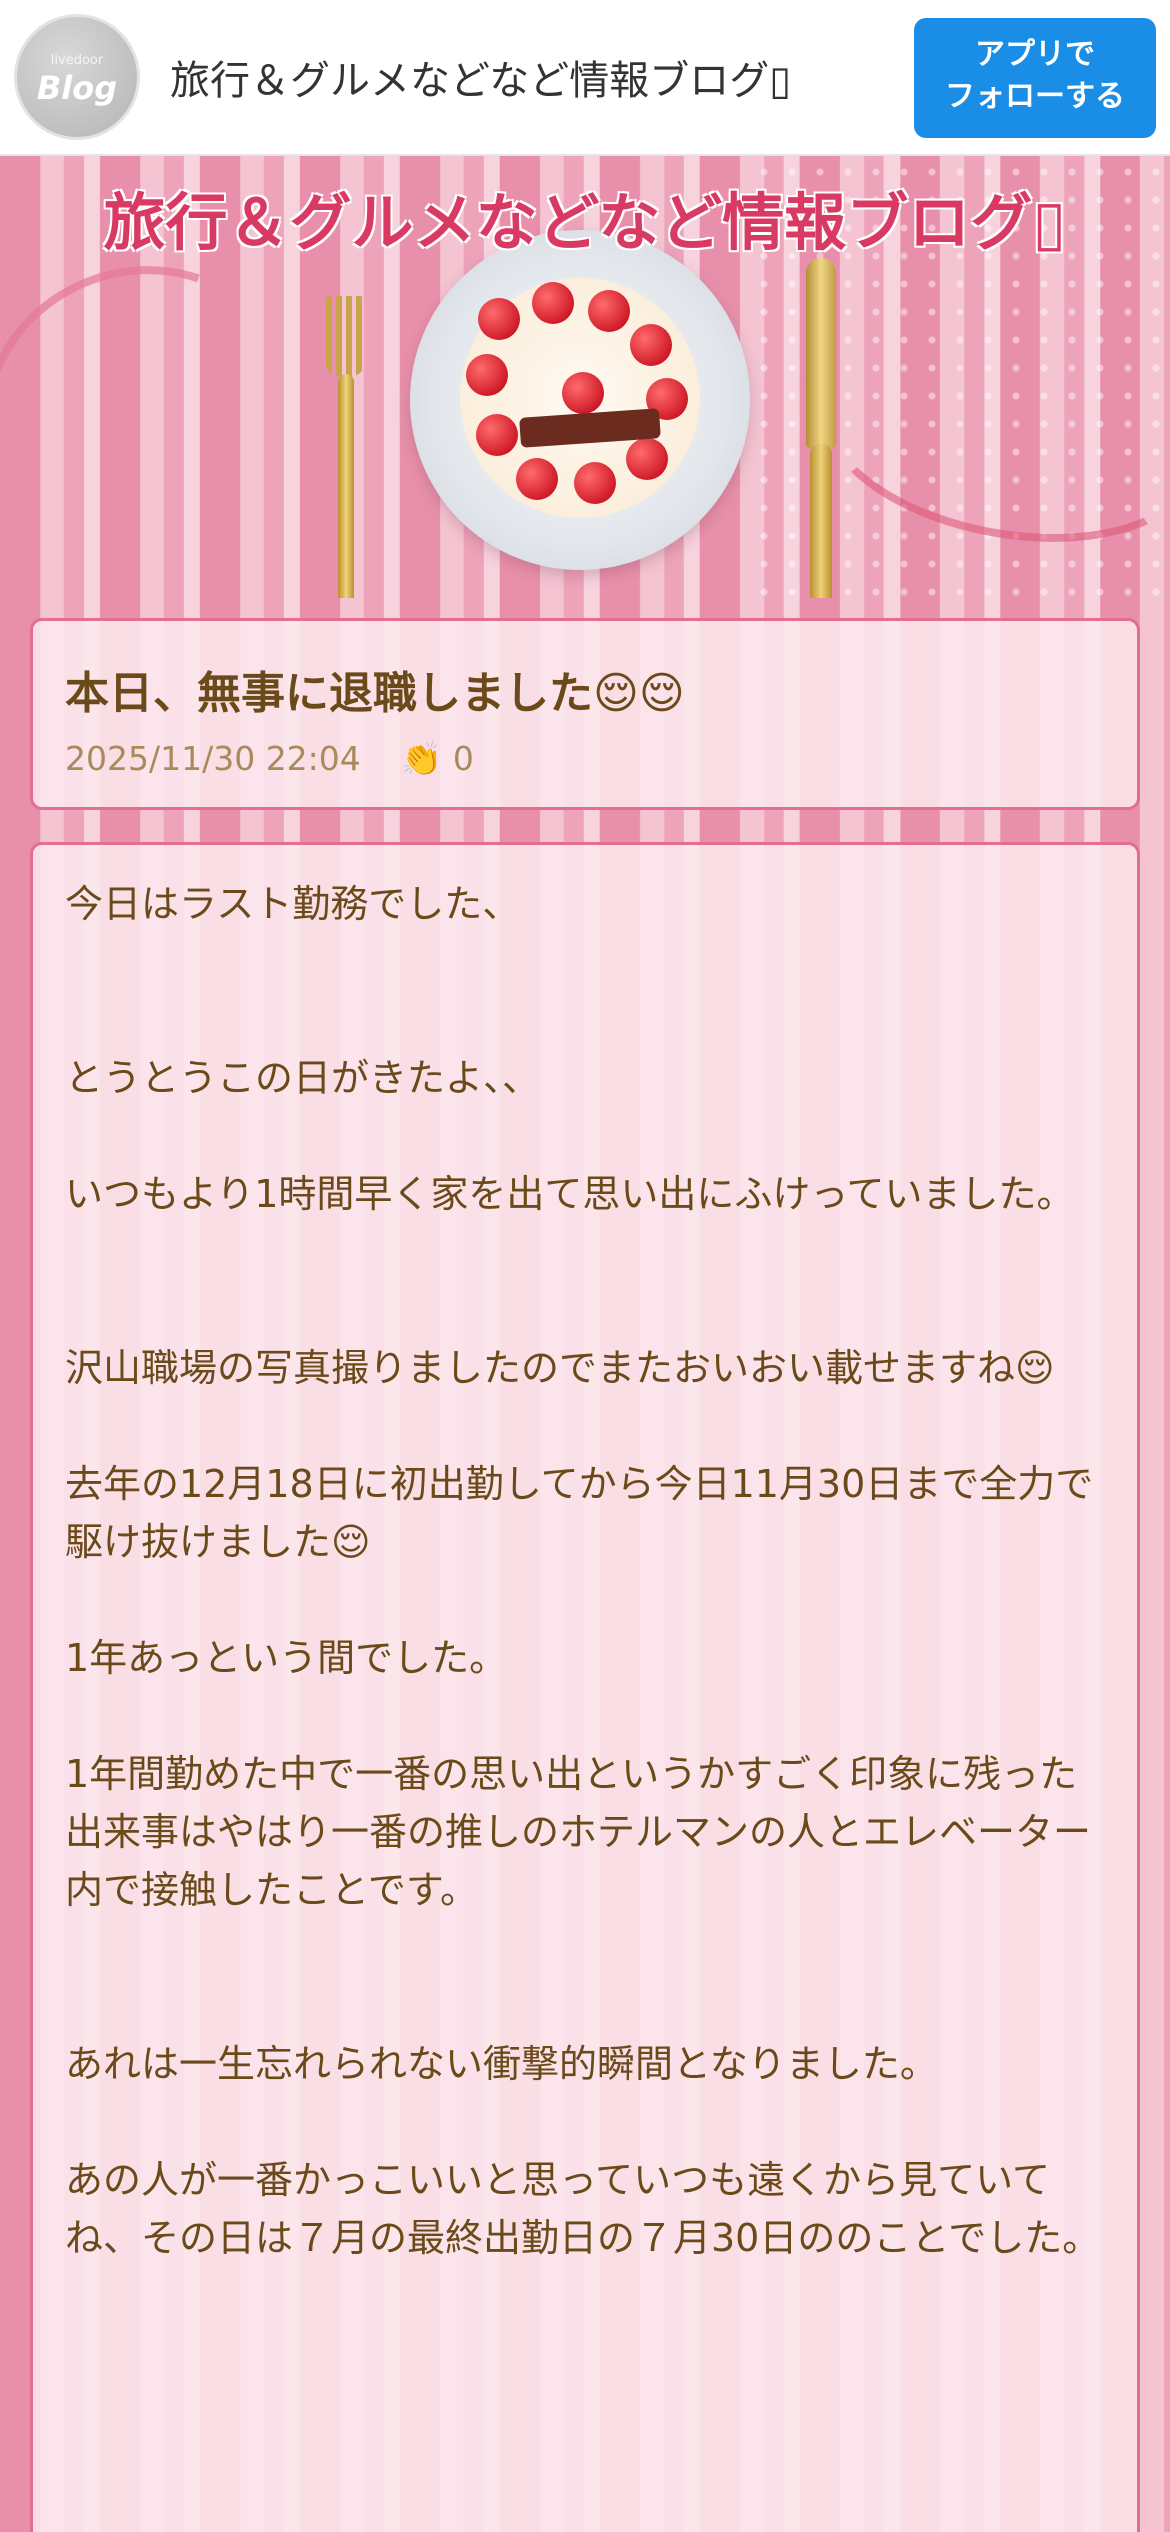 This screenshot has height=2532, width=1170. I want to click on livedoor-blog-logo: livedoor Blog, so click(77, 77).